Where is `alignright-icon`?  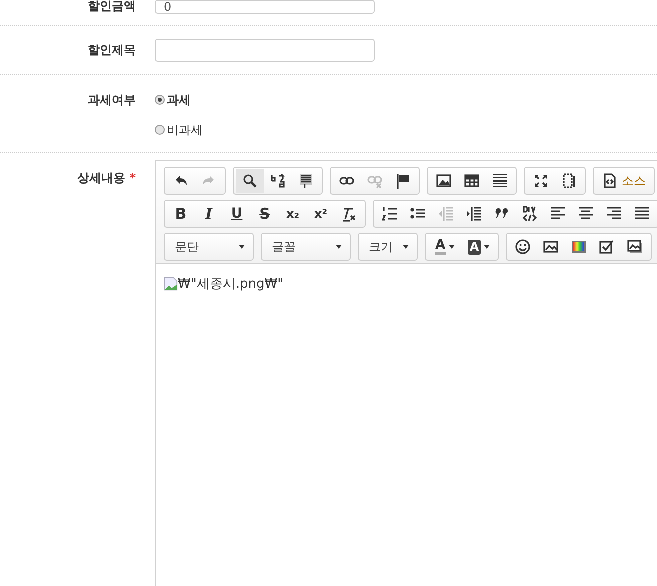
alignright-icon is located at coordinates (614, 214).